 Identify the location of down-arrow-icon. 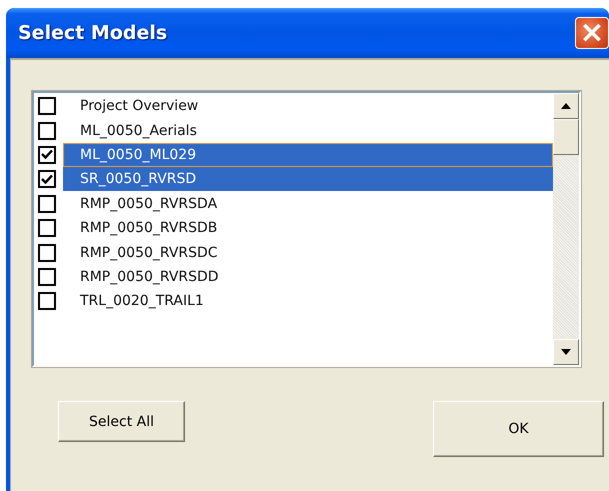
(566, 352).